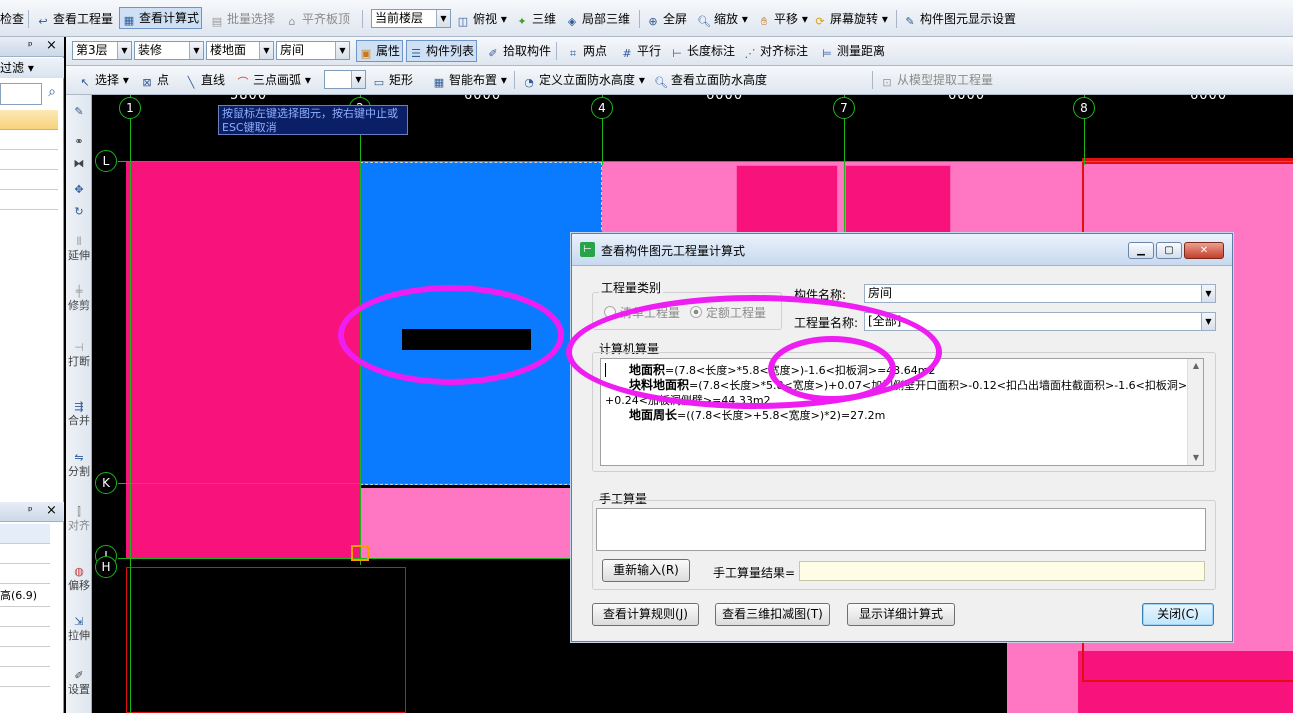 The width and height of the screenshot is (1293, 713). Describe the element at coordinates (1178, 614) in the screenshot. I see `close-button: 关闭(C)` at that location.